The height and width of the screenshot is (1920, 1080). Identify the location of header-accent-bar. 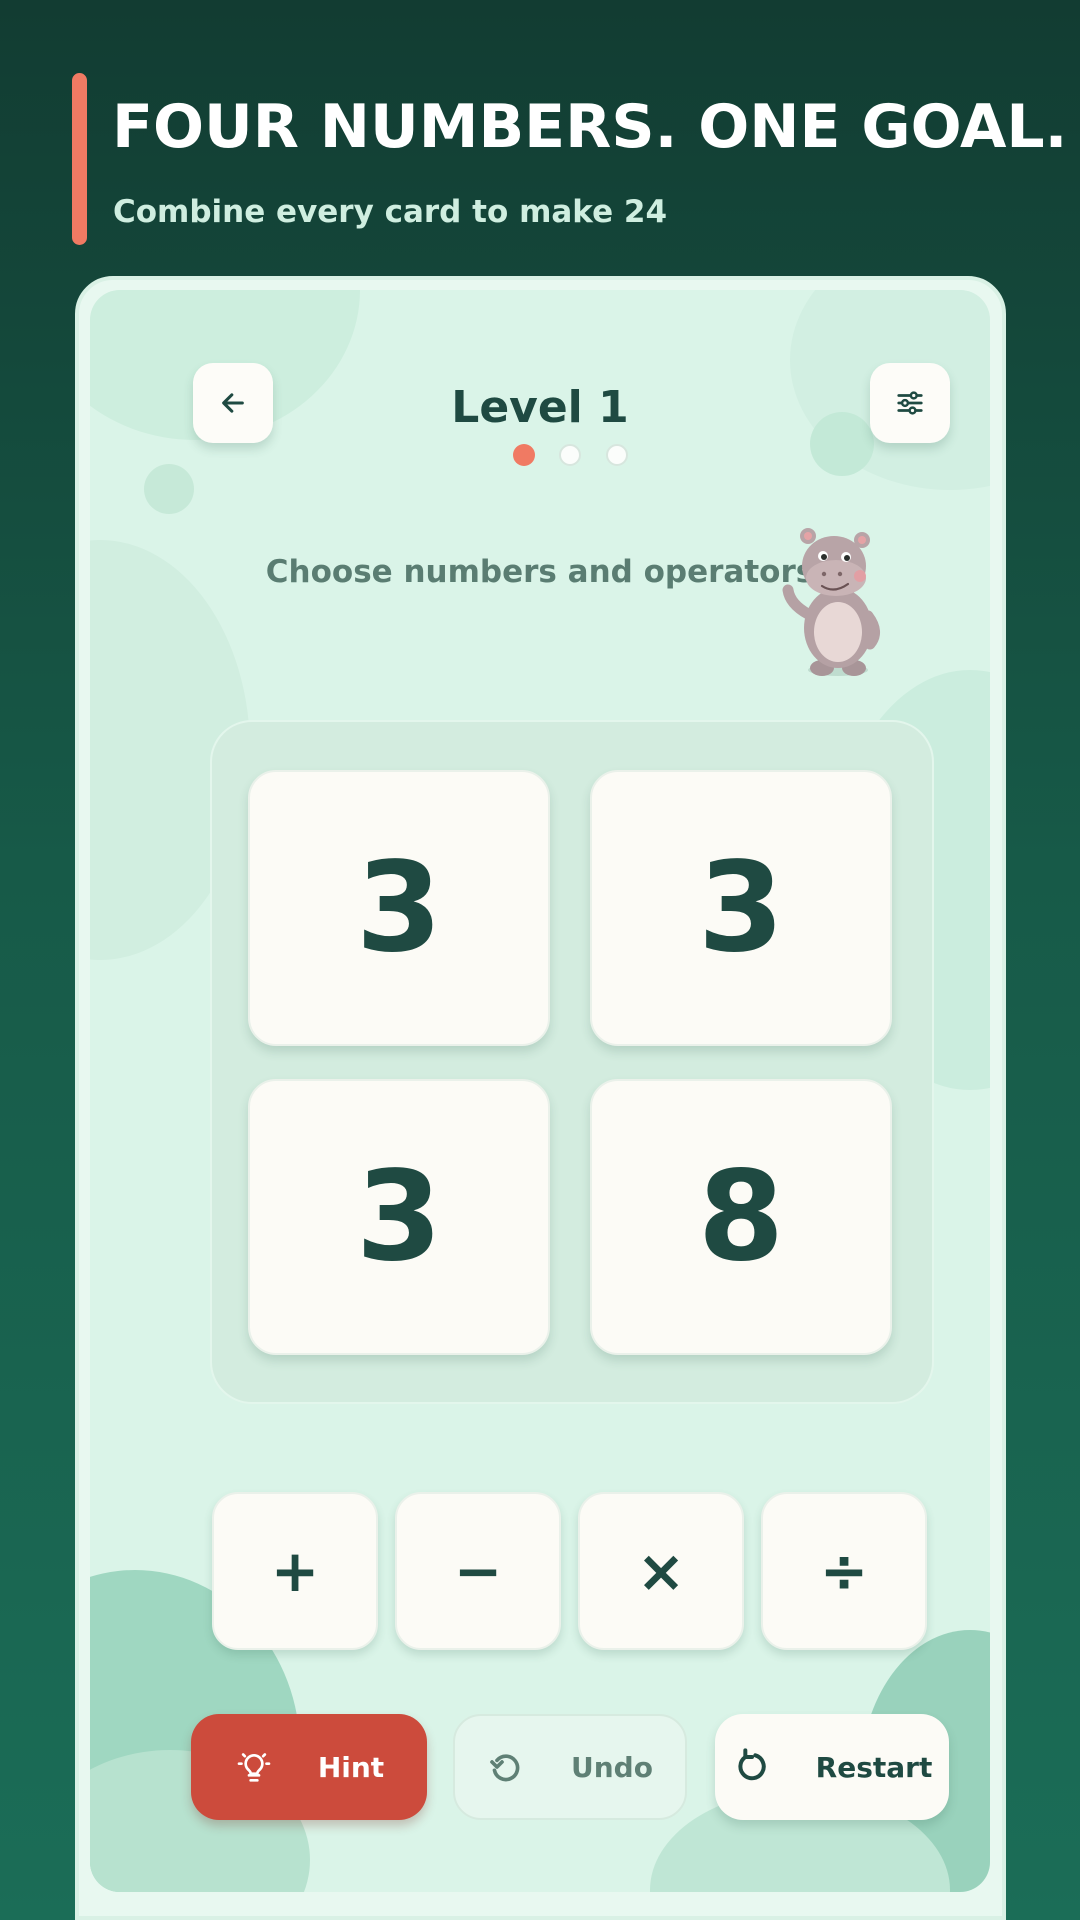
(79, 159).